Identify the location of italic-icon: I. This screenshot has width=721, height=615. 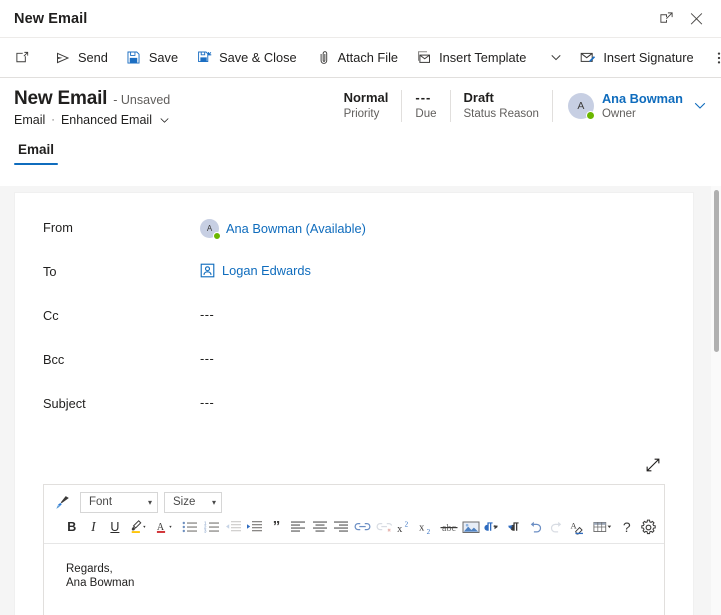
(94, 527).